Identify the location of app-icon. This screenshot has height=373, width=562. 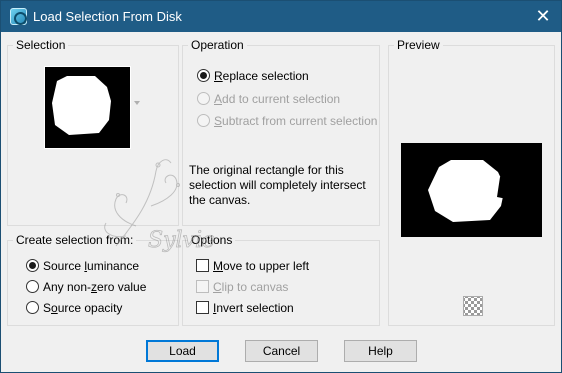
(18, 16).